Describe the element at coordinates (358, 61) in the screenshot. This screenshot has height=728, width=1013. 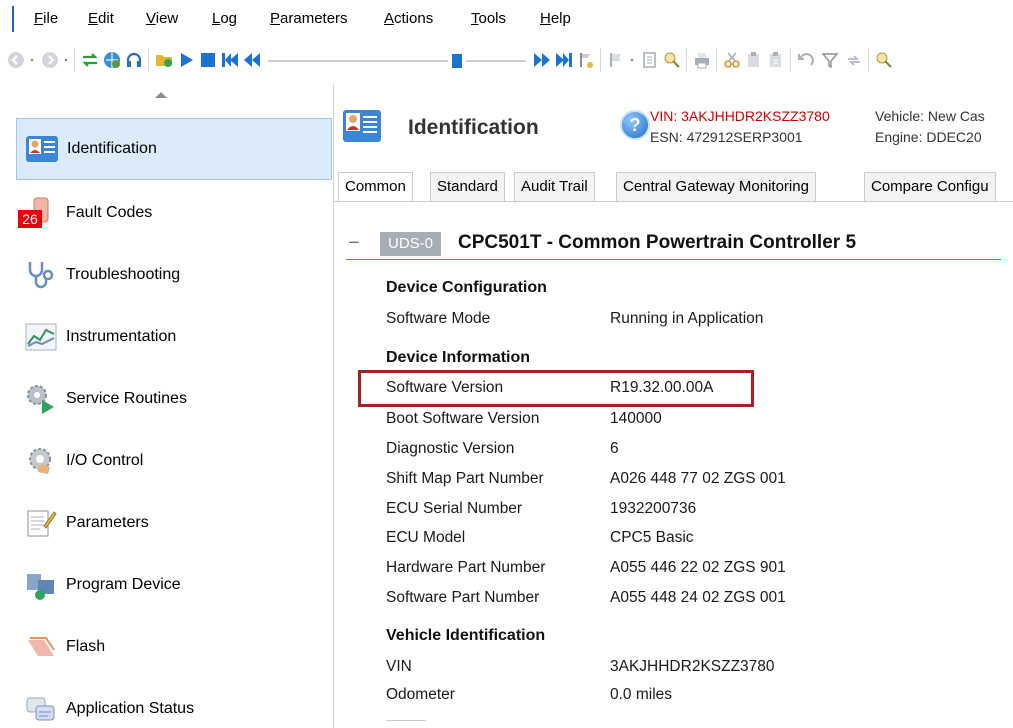
I see `timeline-slider-track` at that location.